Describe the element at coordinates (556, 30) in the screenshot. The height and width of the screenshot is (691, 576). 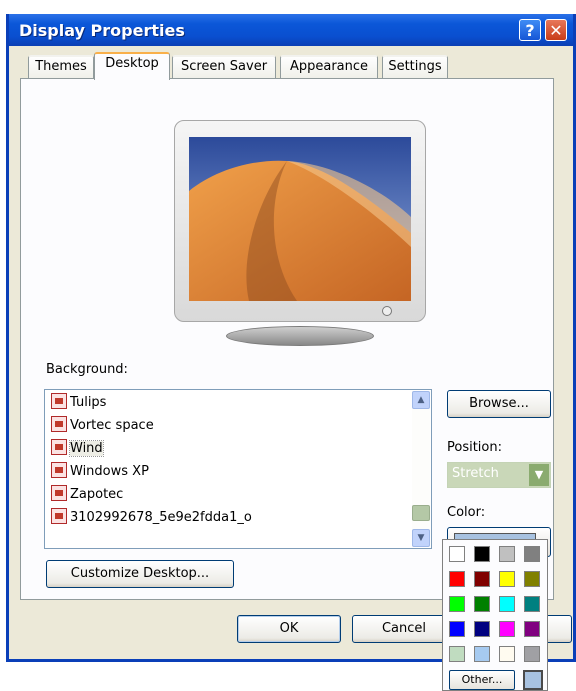
I see `close-button: ✕` at that location.